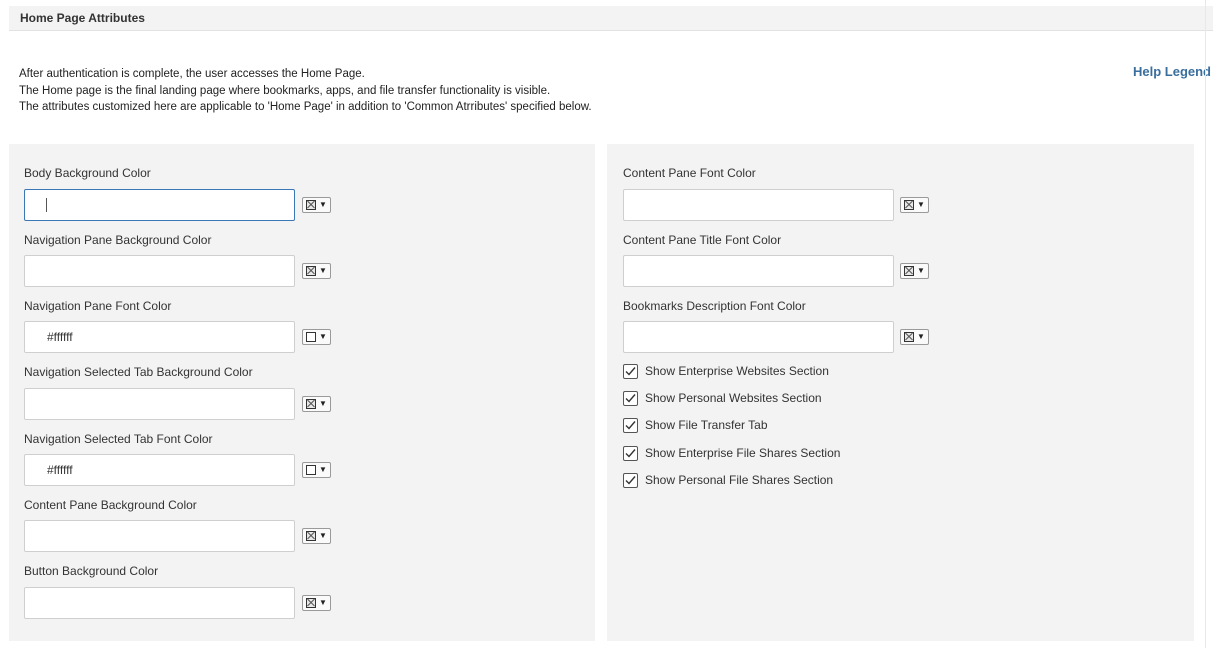 The image size is (1213, 648). Describe the element at coordinates (138, 372) in the screenshot. I see `nav-sel-bg-label: Navigation Selected Tab Background Color` at that location.